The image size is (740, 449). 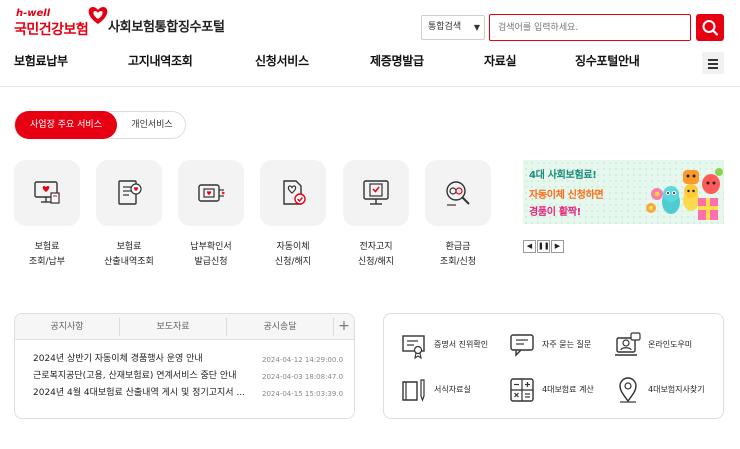 What do you see at coordinates (212, 193) in the screenshot?
I see `printer-icon` at bounding box center [212, 193].